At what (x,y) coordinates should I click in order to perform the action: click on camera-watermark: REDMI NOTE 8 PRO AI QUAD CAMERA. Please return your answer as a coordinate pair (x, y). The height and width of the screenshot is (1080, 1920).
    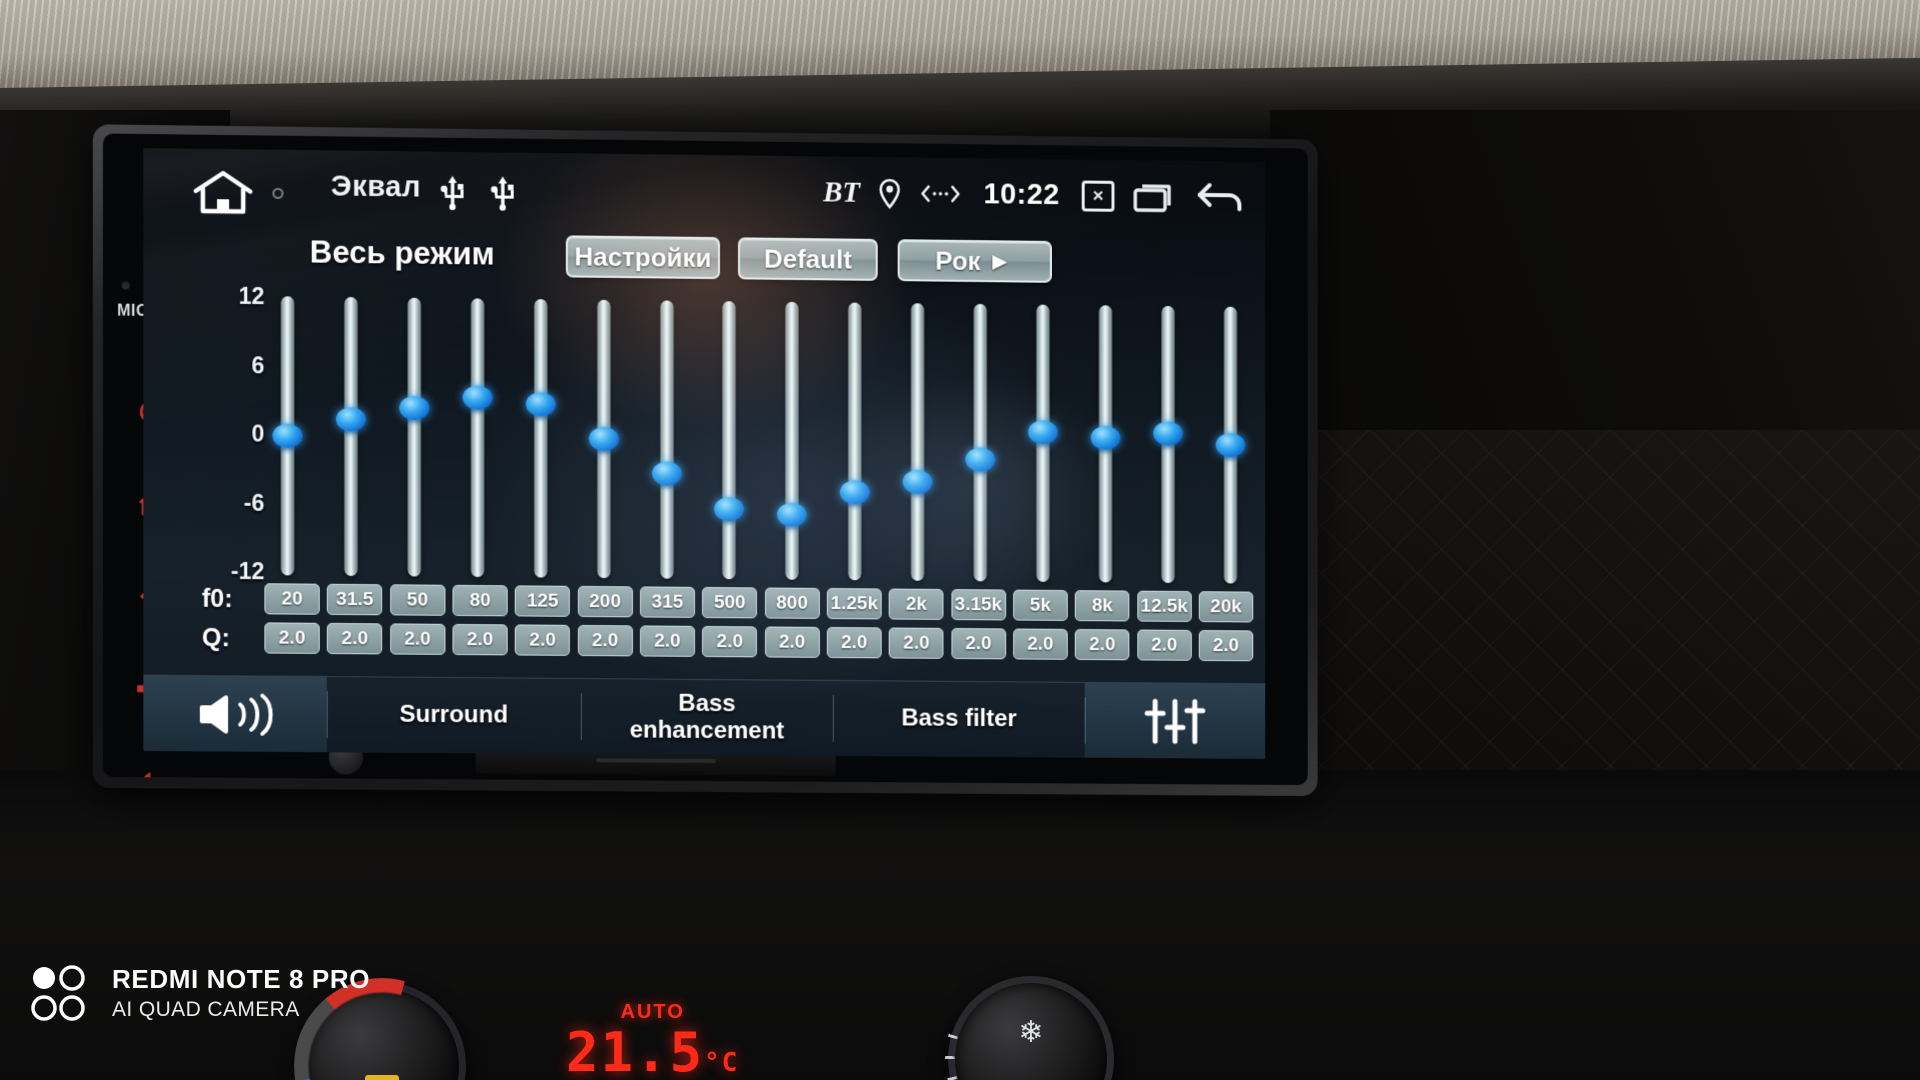
    Looking at the image, I should click on (200, 993).